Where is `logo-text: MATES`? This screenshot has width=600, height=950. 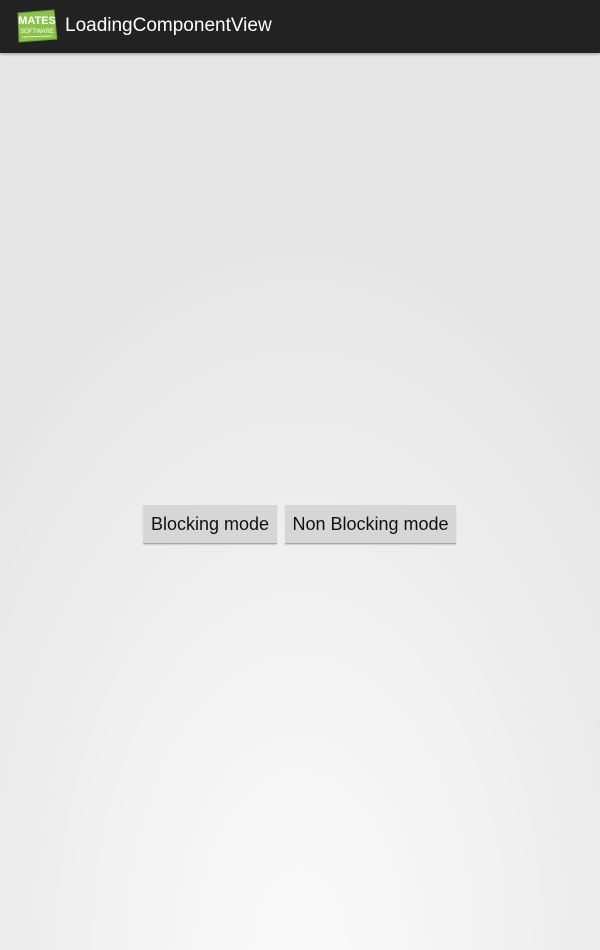 logo-text: MATES is located at coordinates (37, 21).